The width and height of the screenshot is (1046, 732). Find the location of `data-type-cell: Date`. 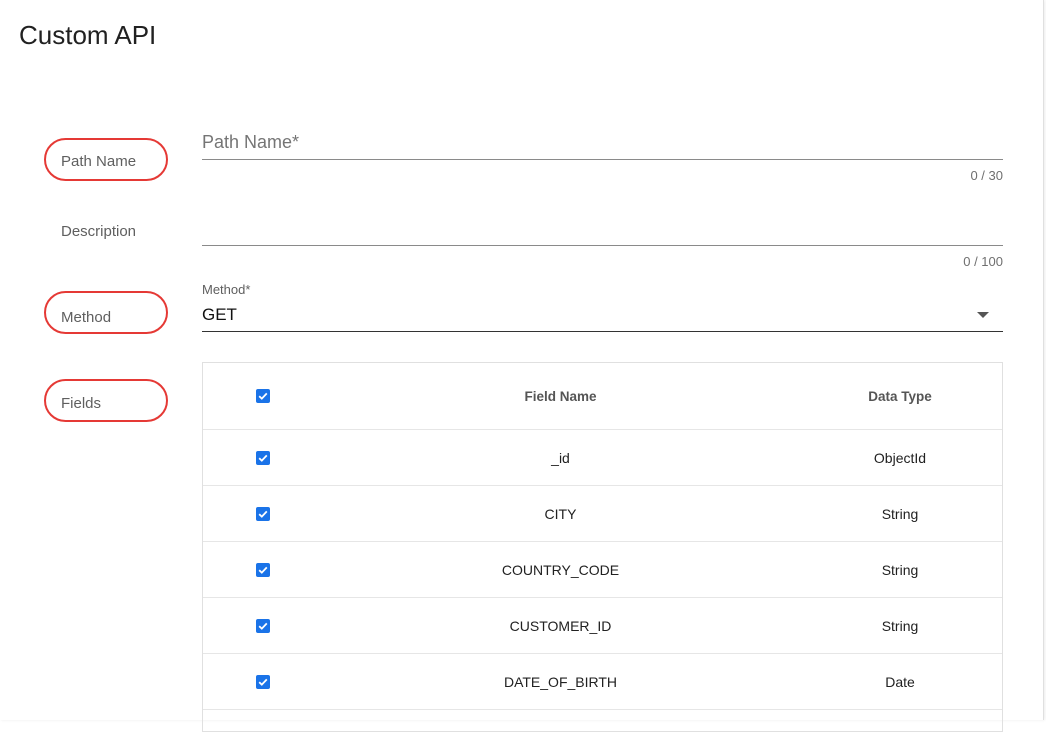

data-type-cell: Date is located at coordinates (900, 681).